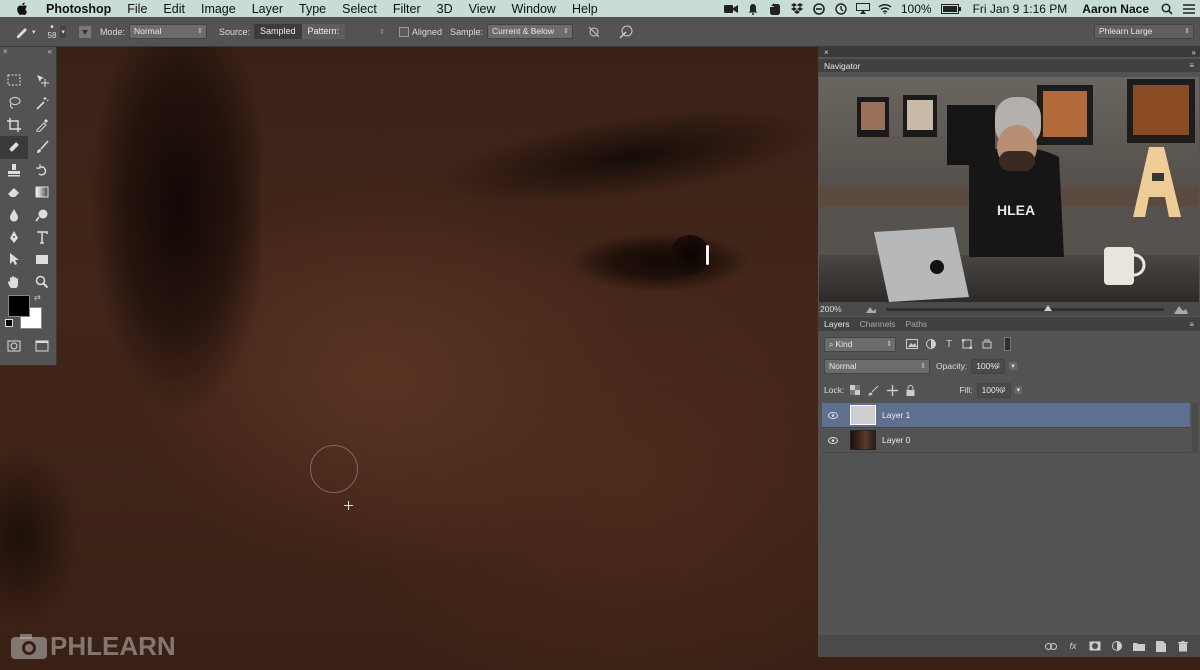  What do you see at coordinates (14, 348) in the screenshot?
I see `quick-mask-icon` at bounding box center [14, 348].